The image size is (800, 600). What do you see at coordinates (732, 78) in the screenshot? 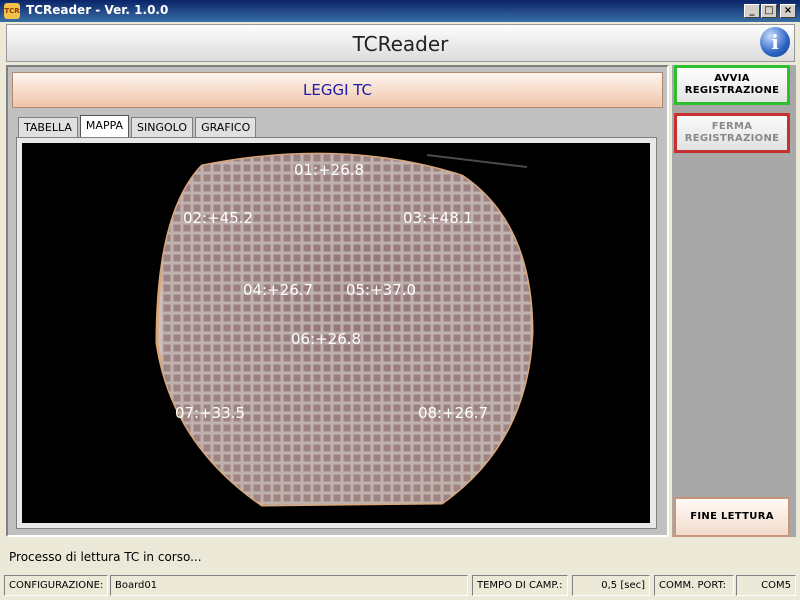
I see `start-recording-label-line1: AVVIA` at bounding box center [732, 78].